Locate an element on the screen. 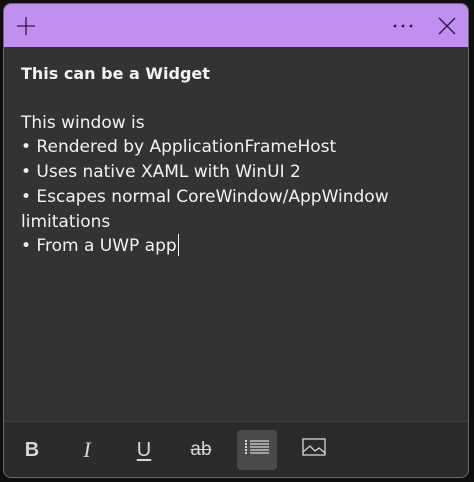 The width and height of the screenshot is (474, 482). more-horizontal-icon is located at coordinates (403, 26).